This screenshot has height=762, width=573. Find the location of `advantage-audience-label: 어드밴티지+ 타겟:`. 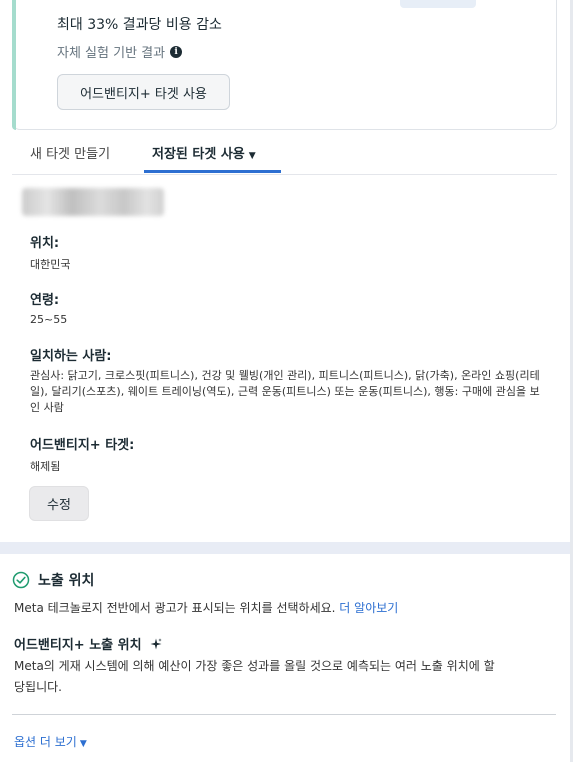

advantage-audience-label: 어드밴티지+ 타겟: is located at coordinates (82, 445).